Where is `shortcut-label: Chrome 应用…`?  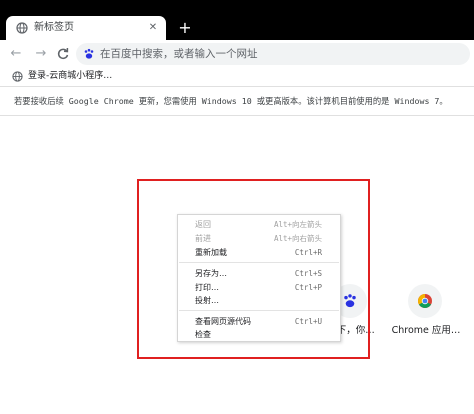 shortcut-label: Chrome 应用… is located at coordinates (426, 330).